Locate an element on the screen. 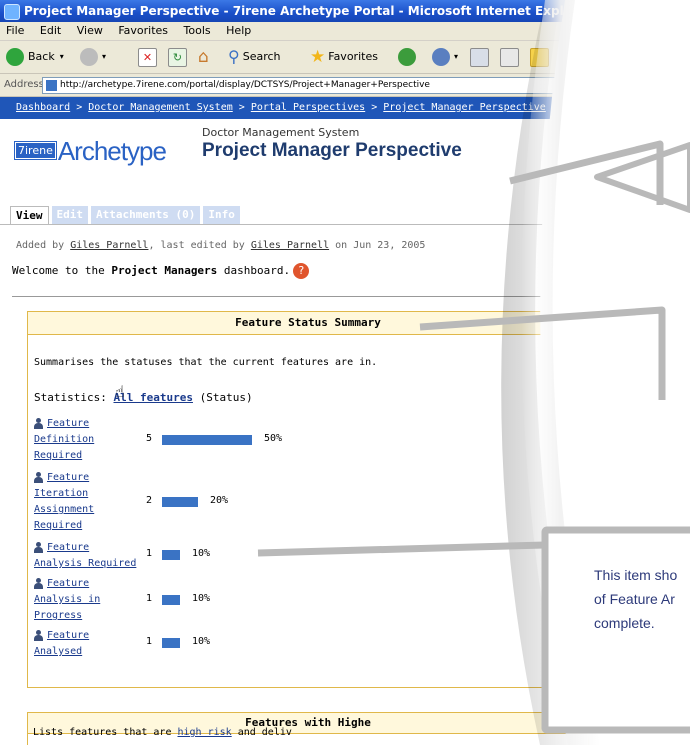 The image size is (690, 745). search-button: ⚲ Search is located at coordinates (254, 57).